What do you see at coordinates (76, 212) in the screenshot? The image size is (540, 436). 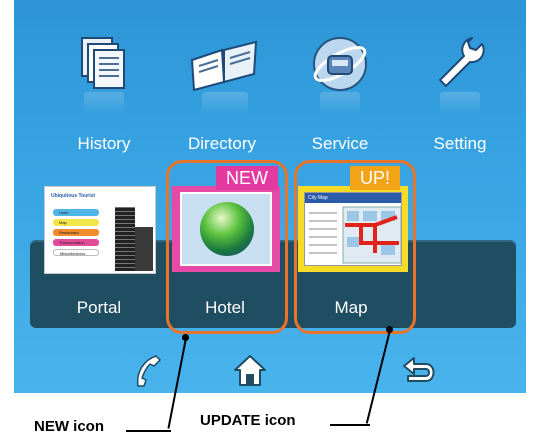 I see `portal-thumb-item: Hotel` at bounding box center [76, 212].